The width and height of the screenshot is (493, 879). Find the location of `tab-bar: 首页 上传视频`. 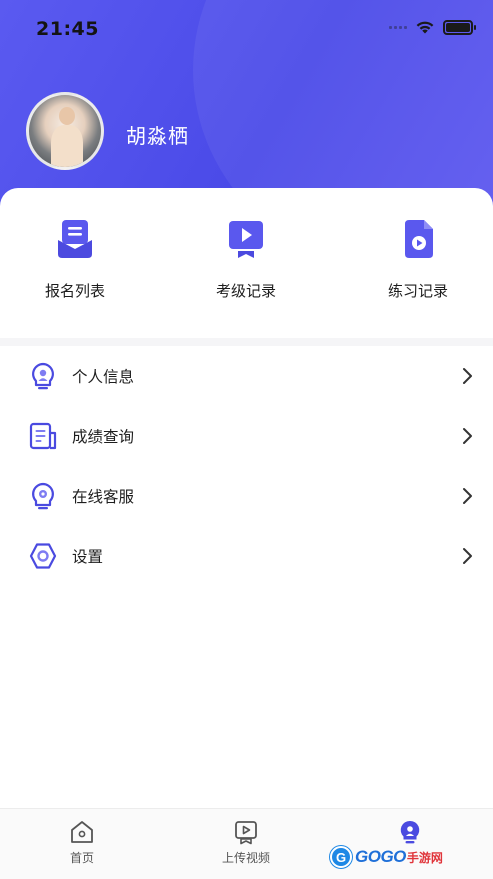

tab-bar: 首页 上传视频 is located at coordinates (246, 843).